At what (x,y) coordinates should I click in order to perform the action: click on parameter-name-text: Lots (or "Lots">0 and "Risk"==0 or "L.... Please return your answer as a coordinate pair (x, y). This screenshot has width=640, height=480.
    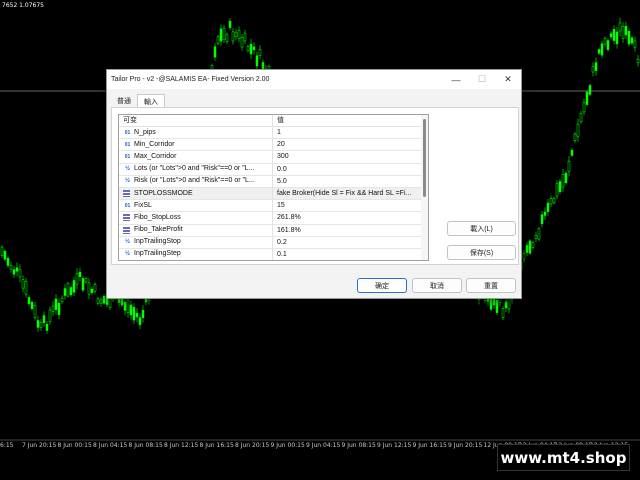
    Looking at the image, I should click on (194, 169).